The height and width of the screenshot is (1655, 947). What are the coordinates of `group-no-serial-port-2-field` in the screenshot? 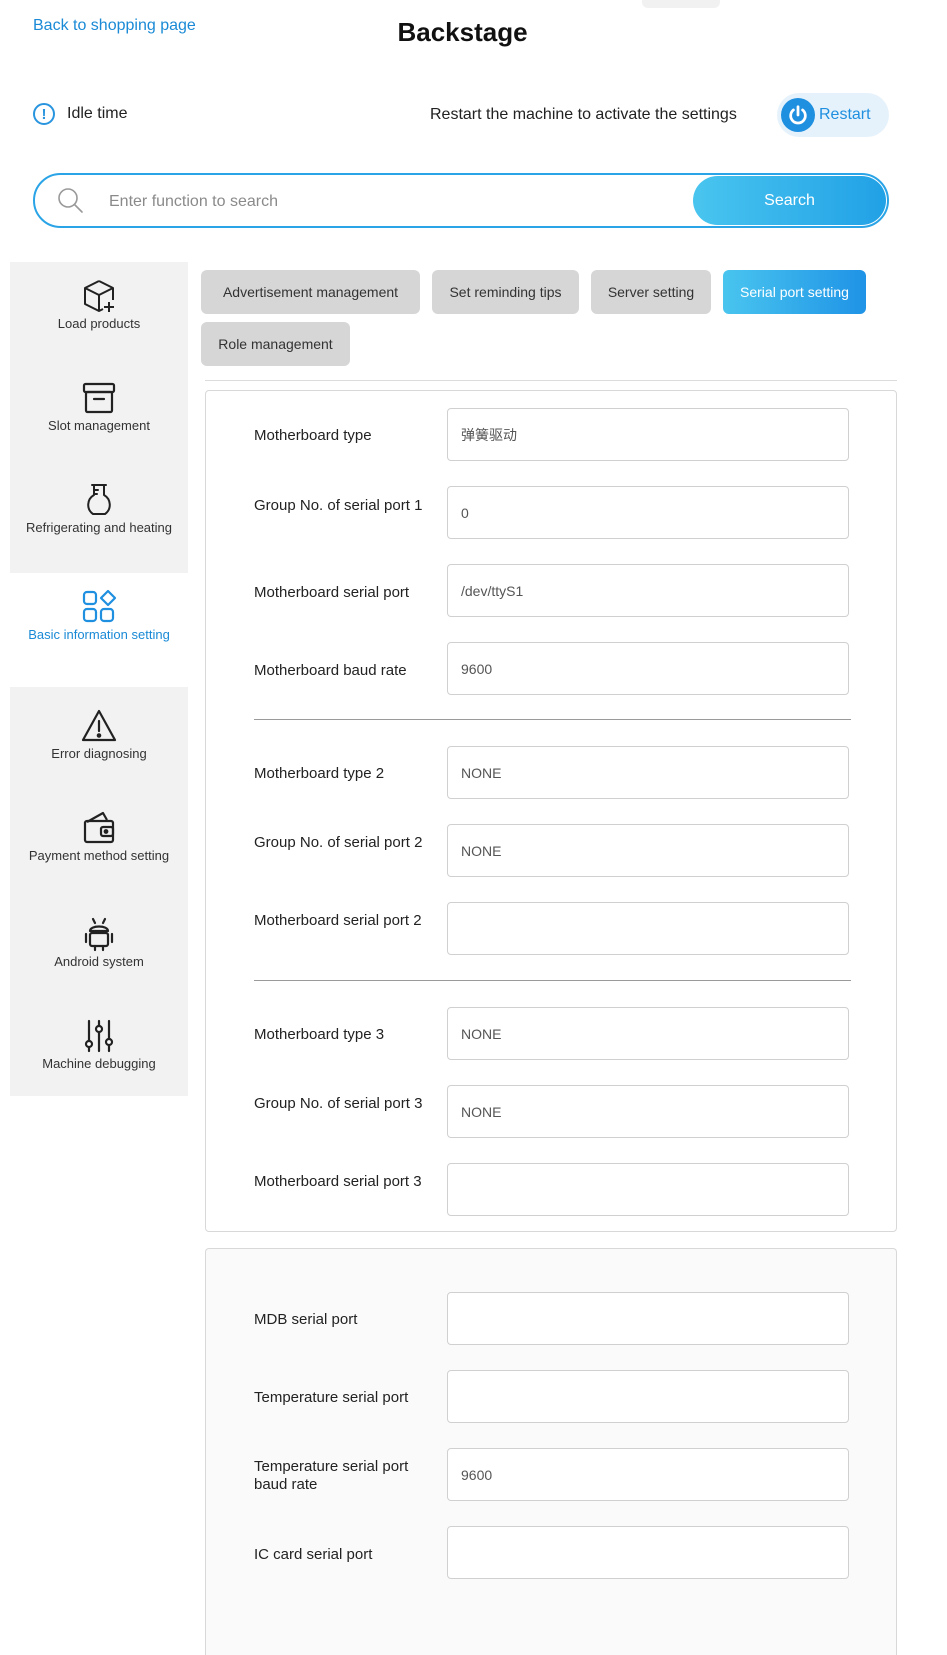 It's located at (648, 850).